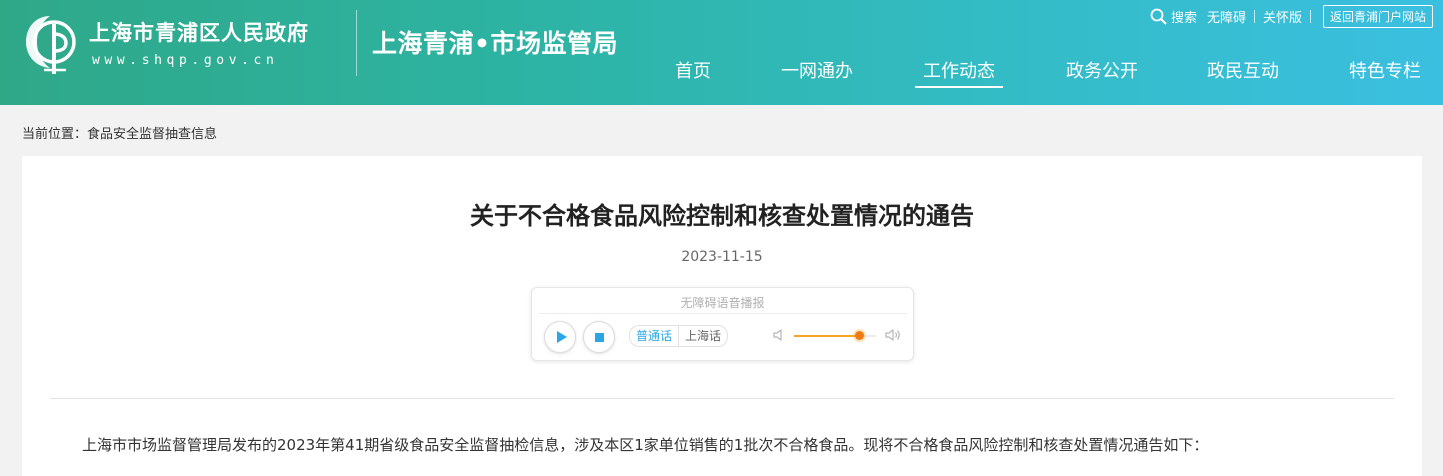 This screenshot has width=1443, height=476. Describe the element at coordinates (55, 134) in the screenshot. I see `breadcrumb-prefix: 当前位置：` at that location.